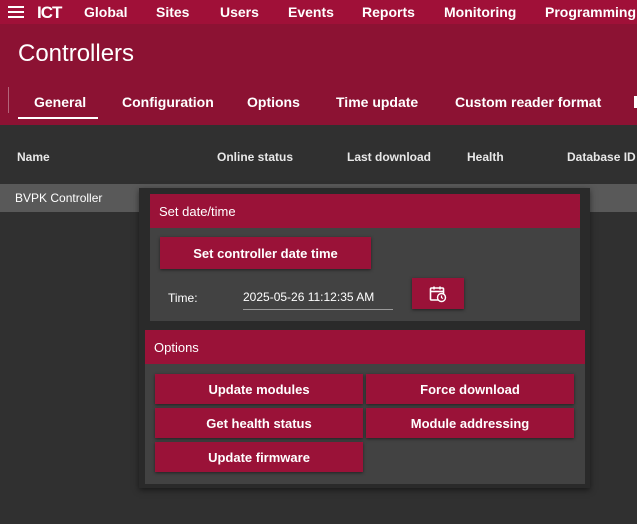 The height and width of the screenshot is (524, 637). What do you see at coordinates (183, 298) in the screenshot?
I see `time-label: Time:` at bounding box center [183, 298].